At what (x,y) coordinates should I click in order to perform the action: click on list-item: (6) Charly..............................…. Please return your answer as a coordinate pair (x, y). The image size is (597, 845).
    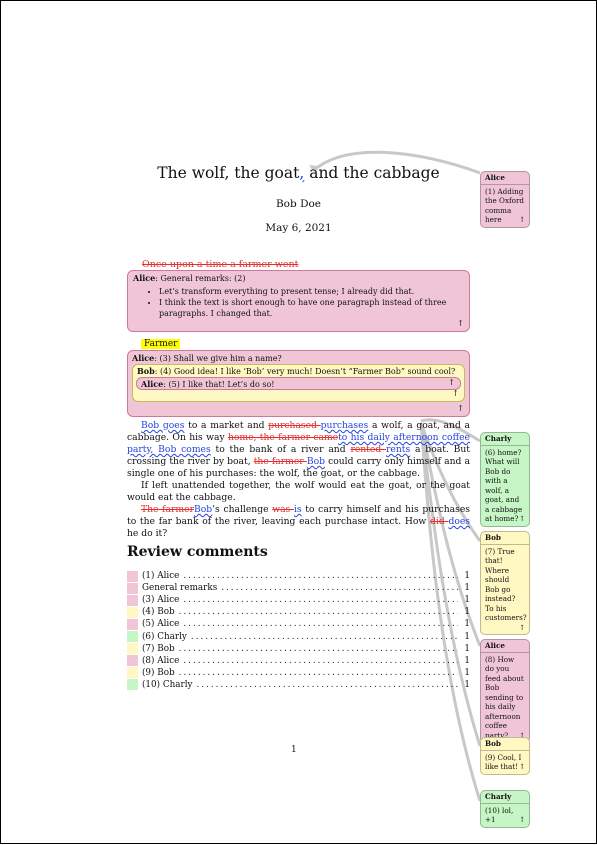
    Looking at the image, I should click on (298, 636).